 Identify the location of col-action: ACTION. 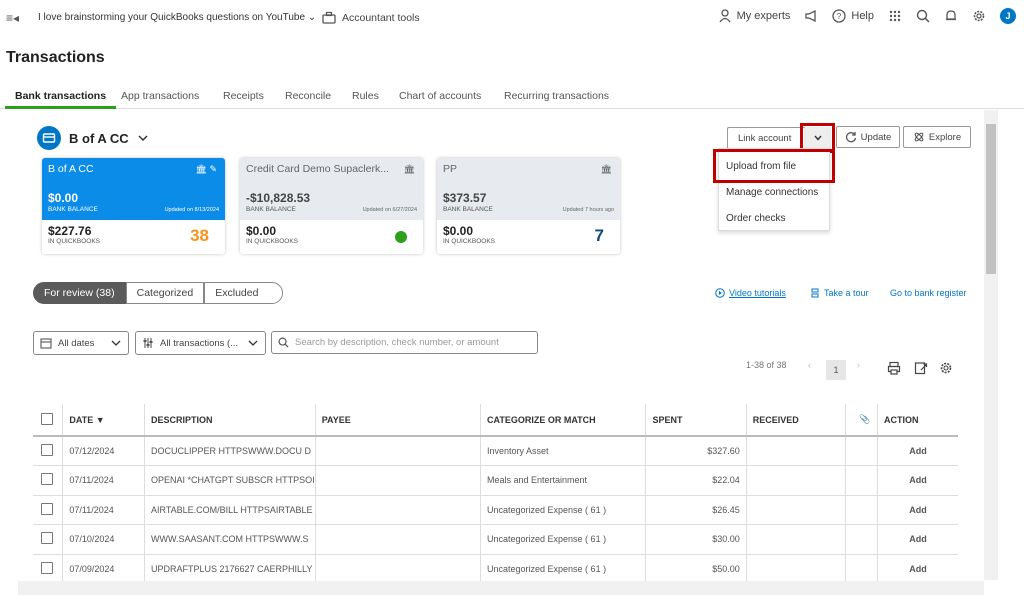
(917, 420).